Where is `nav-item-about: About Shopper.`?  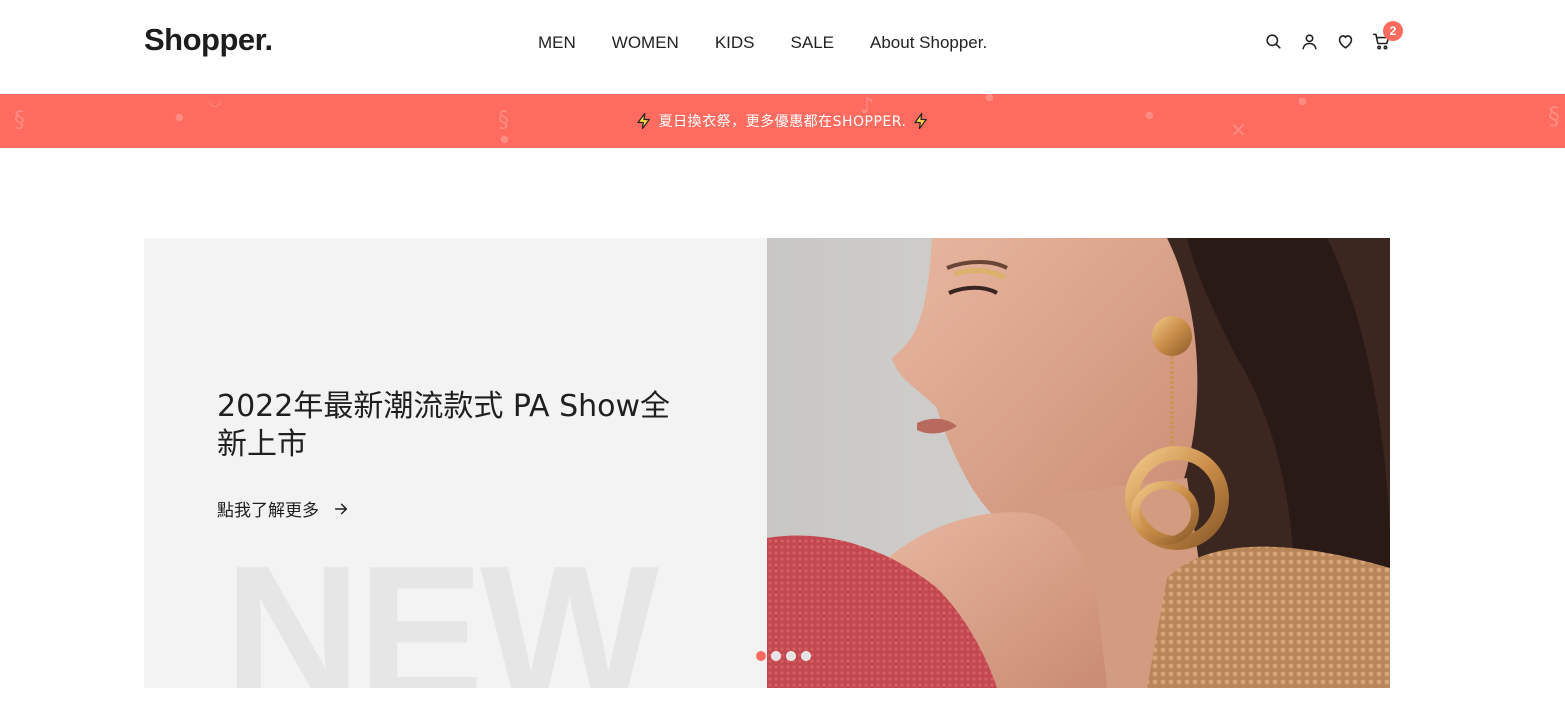
nav-item-about: About Shopper. is located at coordinates (928, 43).